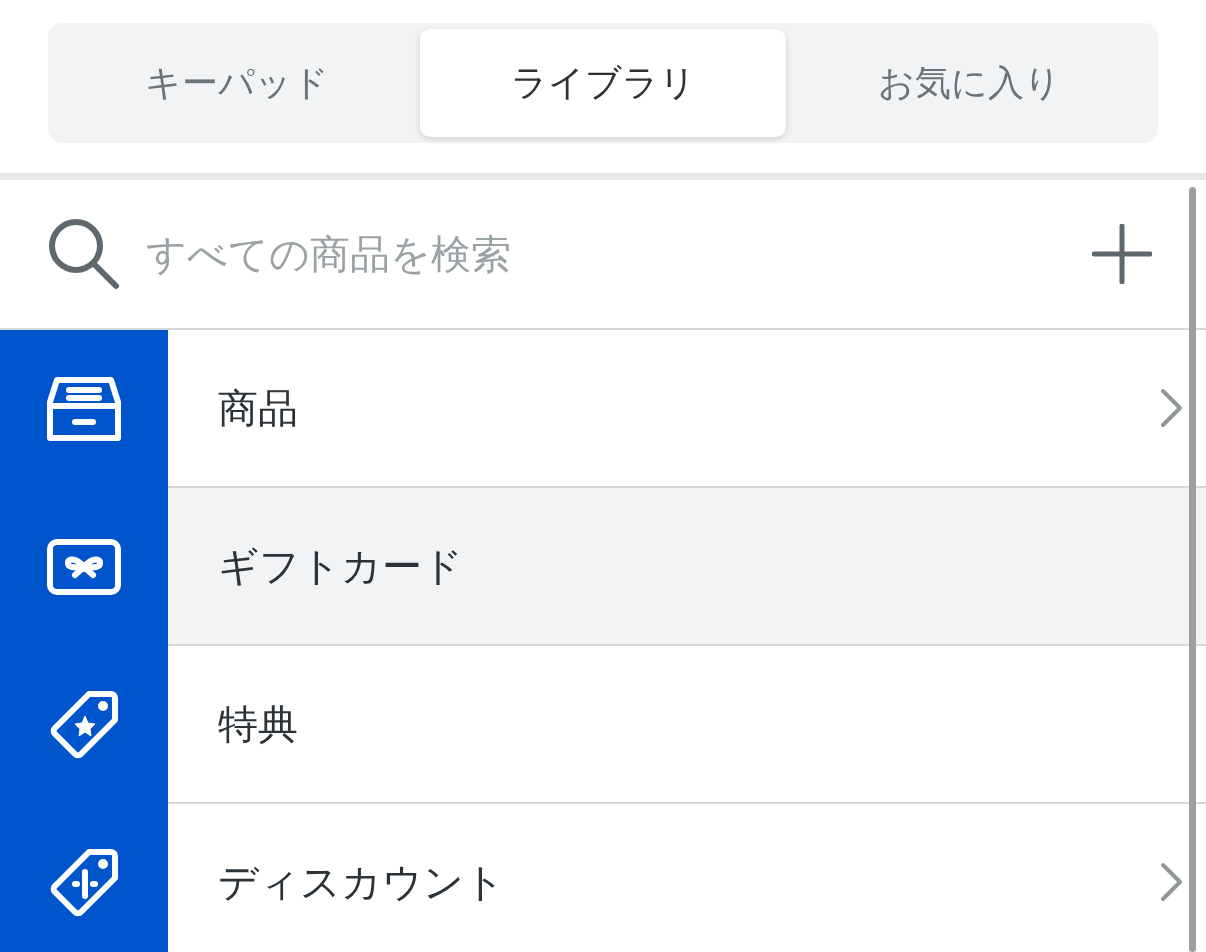 Image resolution: width=1206 pixels, height=952 pixels. What do you see at coordinates (84, 567) in the screenshot?
I see `gift-card-icon` at bounding box center [84, 567].